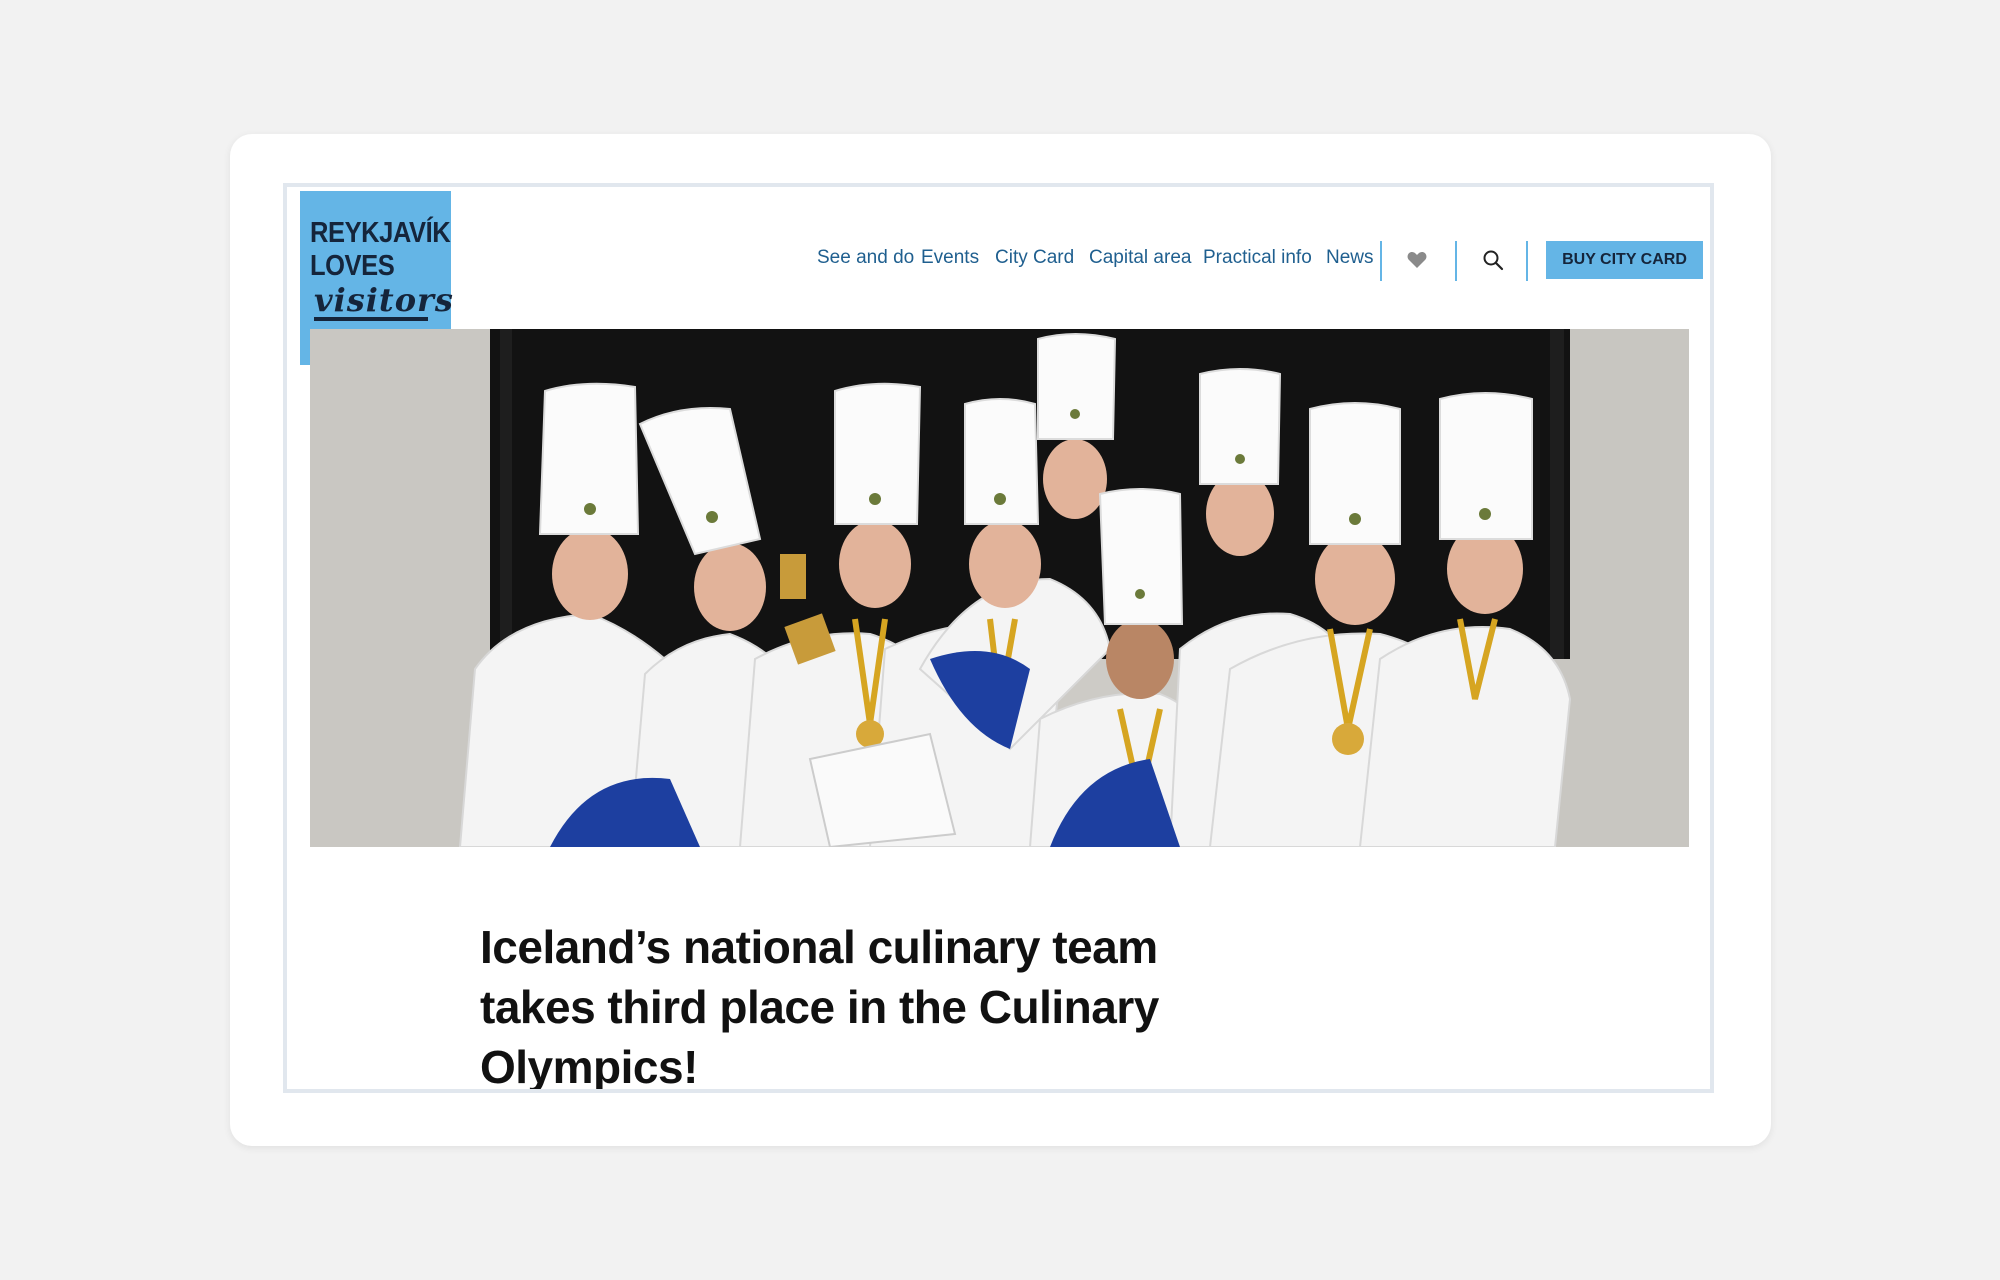 The image size is (2000, 1280). Describe the element at coordinates (1034, 258) in the screenshot. I see `nav-item-city-card: City Card` at that location.